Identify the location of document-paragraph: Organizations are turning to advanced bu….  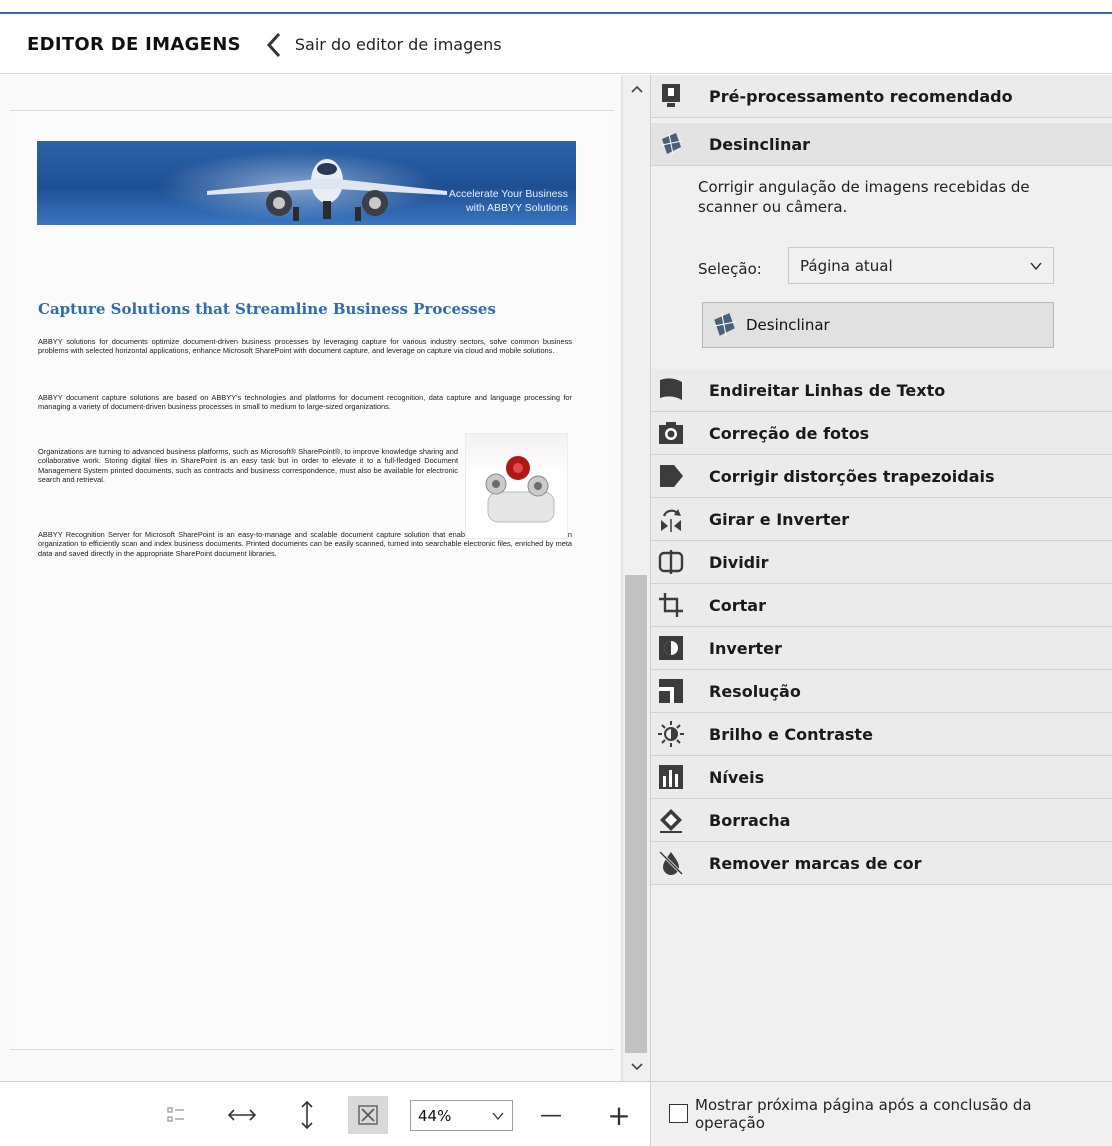
(248, 466).